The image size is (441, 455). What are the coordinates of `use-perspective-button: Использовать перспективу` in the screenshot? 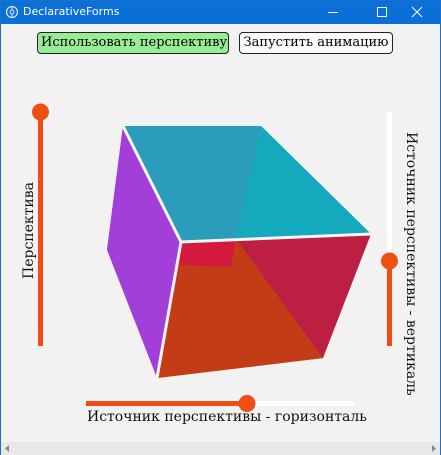 It's located at (133, 43).